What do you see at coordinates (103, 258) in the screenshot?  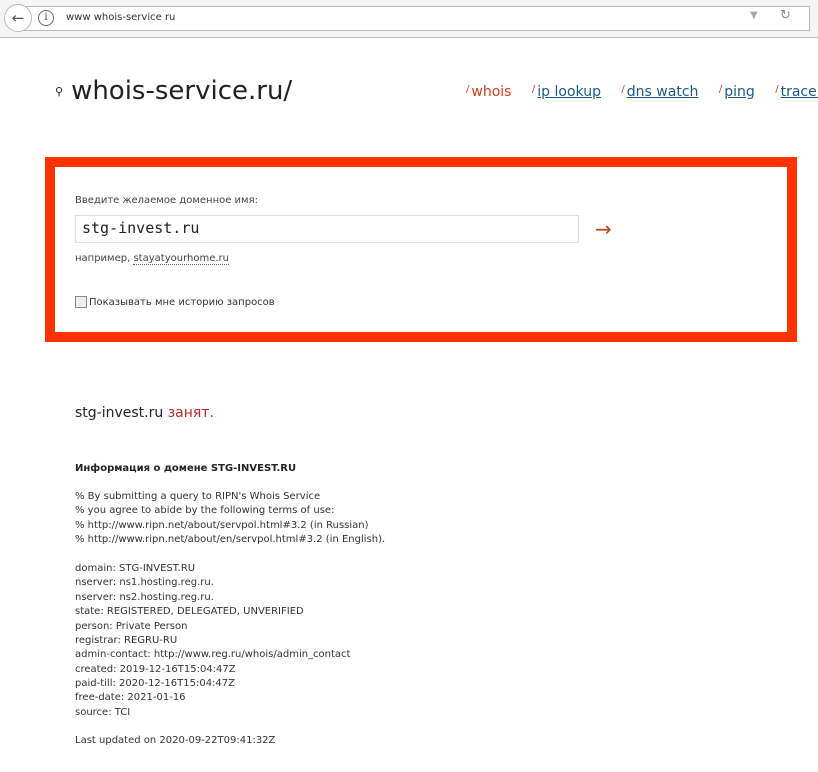 I see `example-prefix: например,` at bounding box center [103, 258].